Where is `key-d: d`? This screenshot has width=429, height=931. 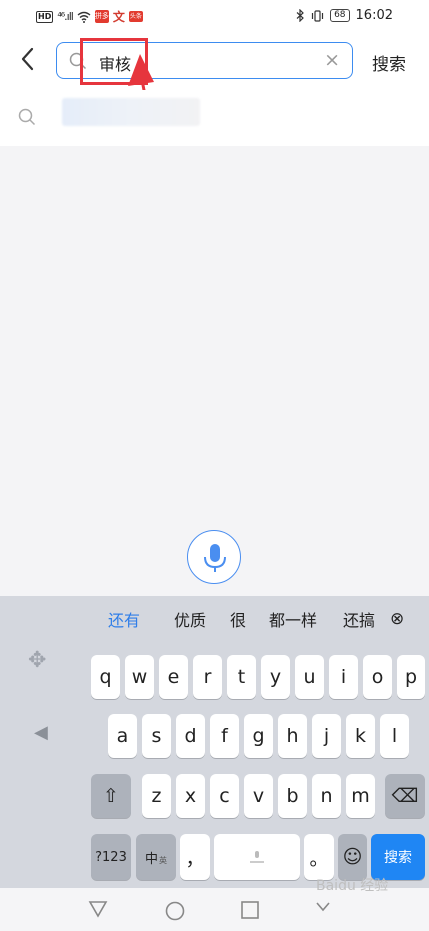 key-d: d is located at coordinates (190, 736).